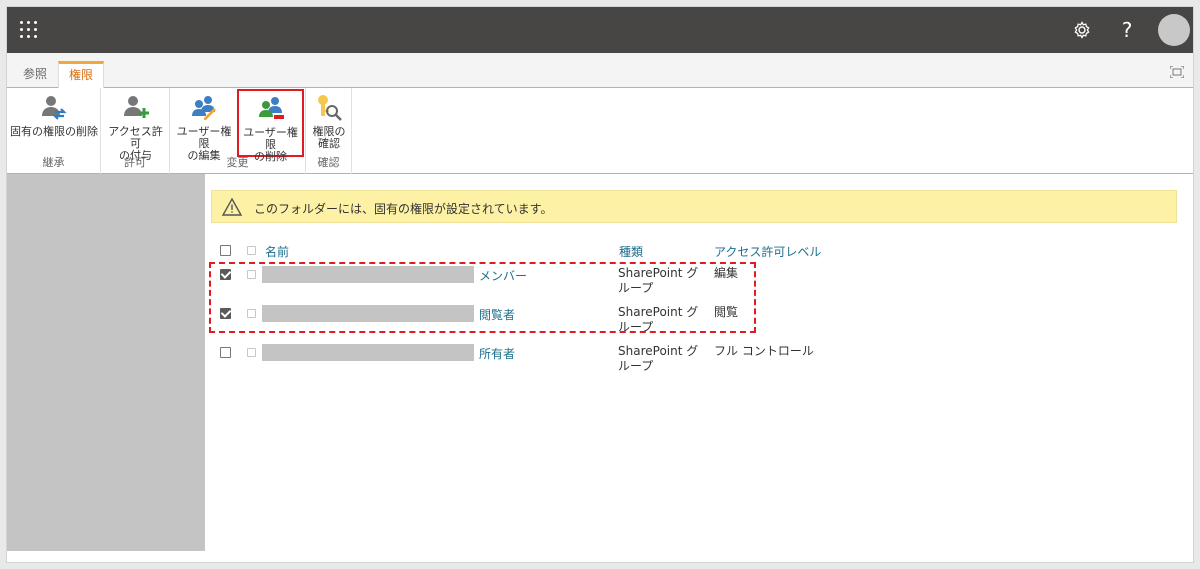  What do you see at coordinates (403, 209) in the screenshot?
I see `banner-message: このフォルダーには、固有の権限が設定されています。` at bounding box center [403, 209].